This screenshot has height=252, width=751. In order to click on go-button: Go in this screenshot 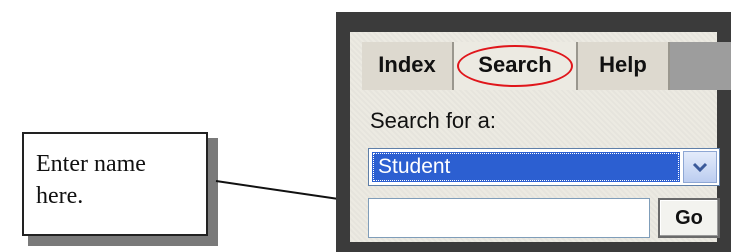, I will do `click(689, 218)`.